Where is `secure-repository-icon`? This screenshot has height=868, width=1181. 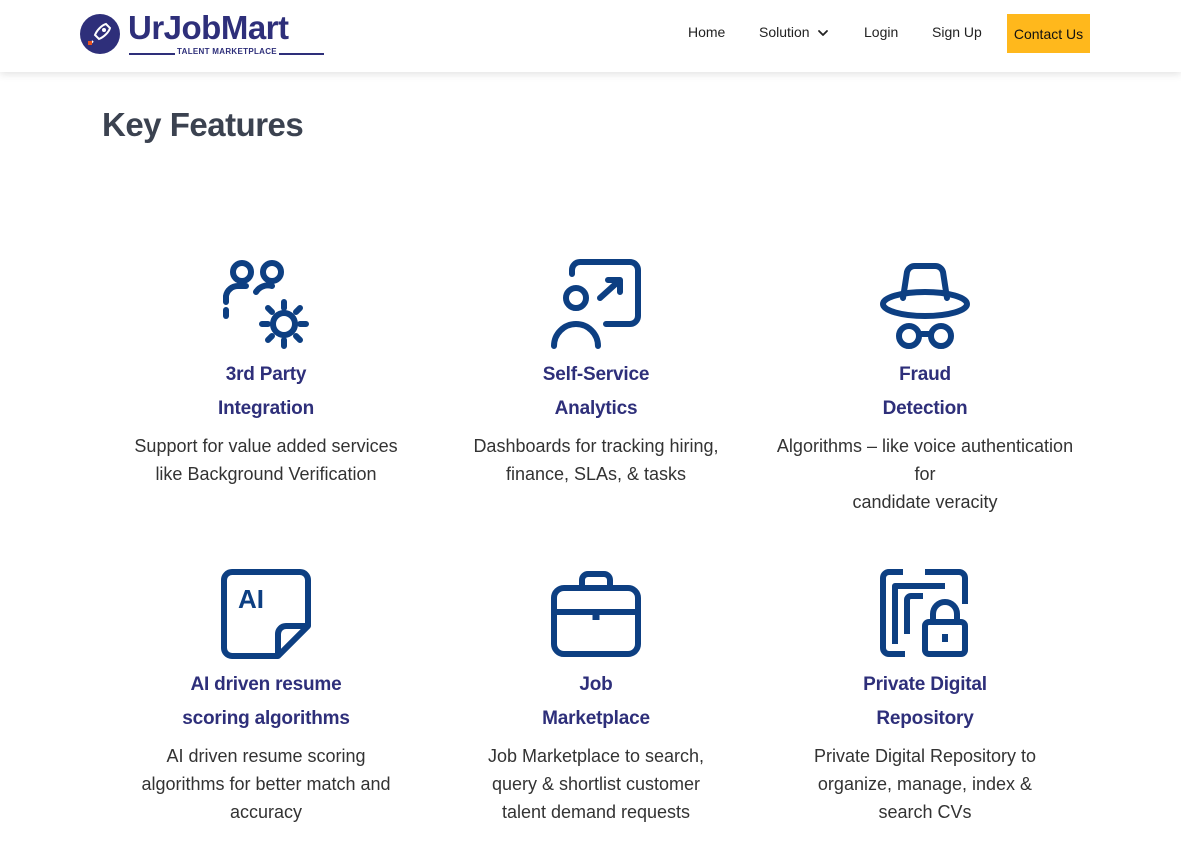
secure-repository-icon is located at coordinates (924, 613).